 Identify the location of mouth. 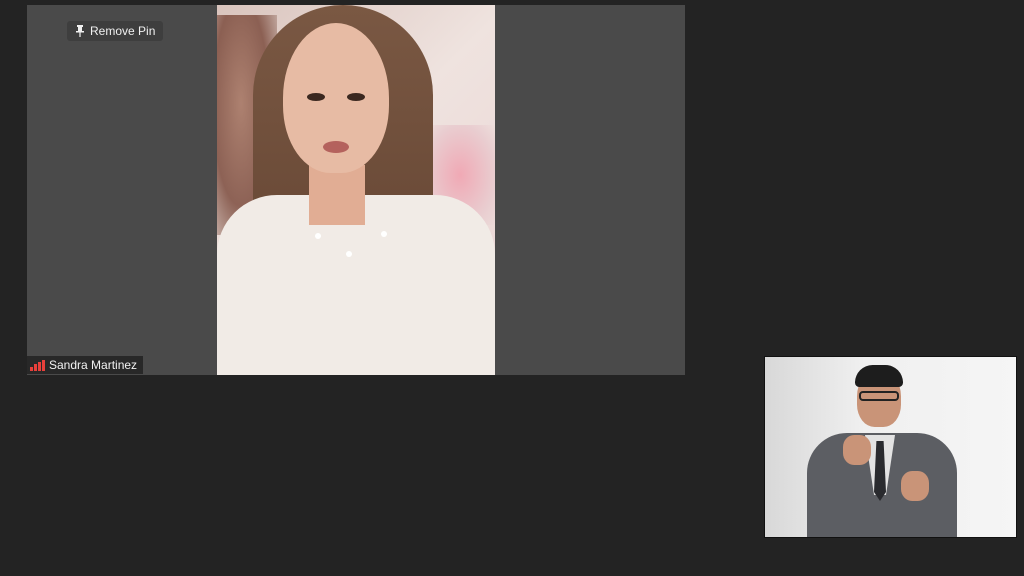
(336, 147).